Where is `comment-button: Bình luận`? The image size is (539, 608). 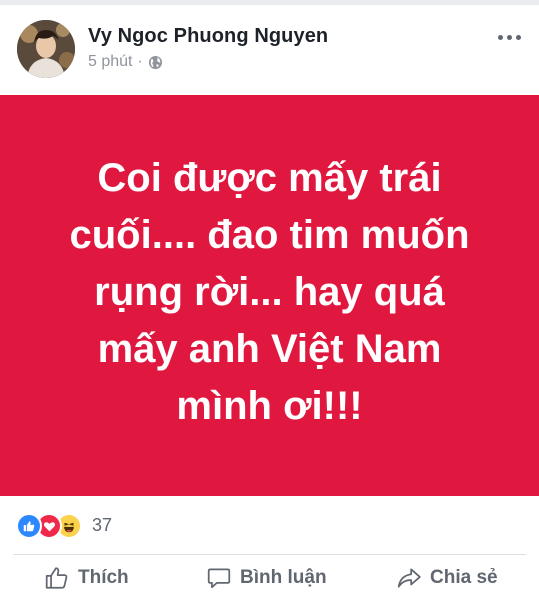
comment-button: Bình luận is located at coordinates (266, 578).